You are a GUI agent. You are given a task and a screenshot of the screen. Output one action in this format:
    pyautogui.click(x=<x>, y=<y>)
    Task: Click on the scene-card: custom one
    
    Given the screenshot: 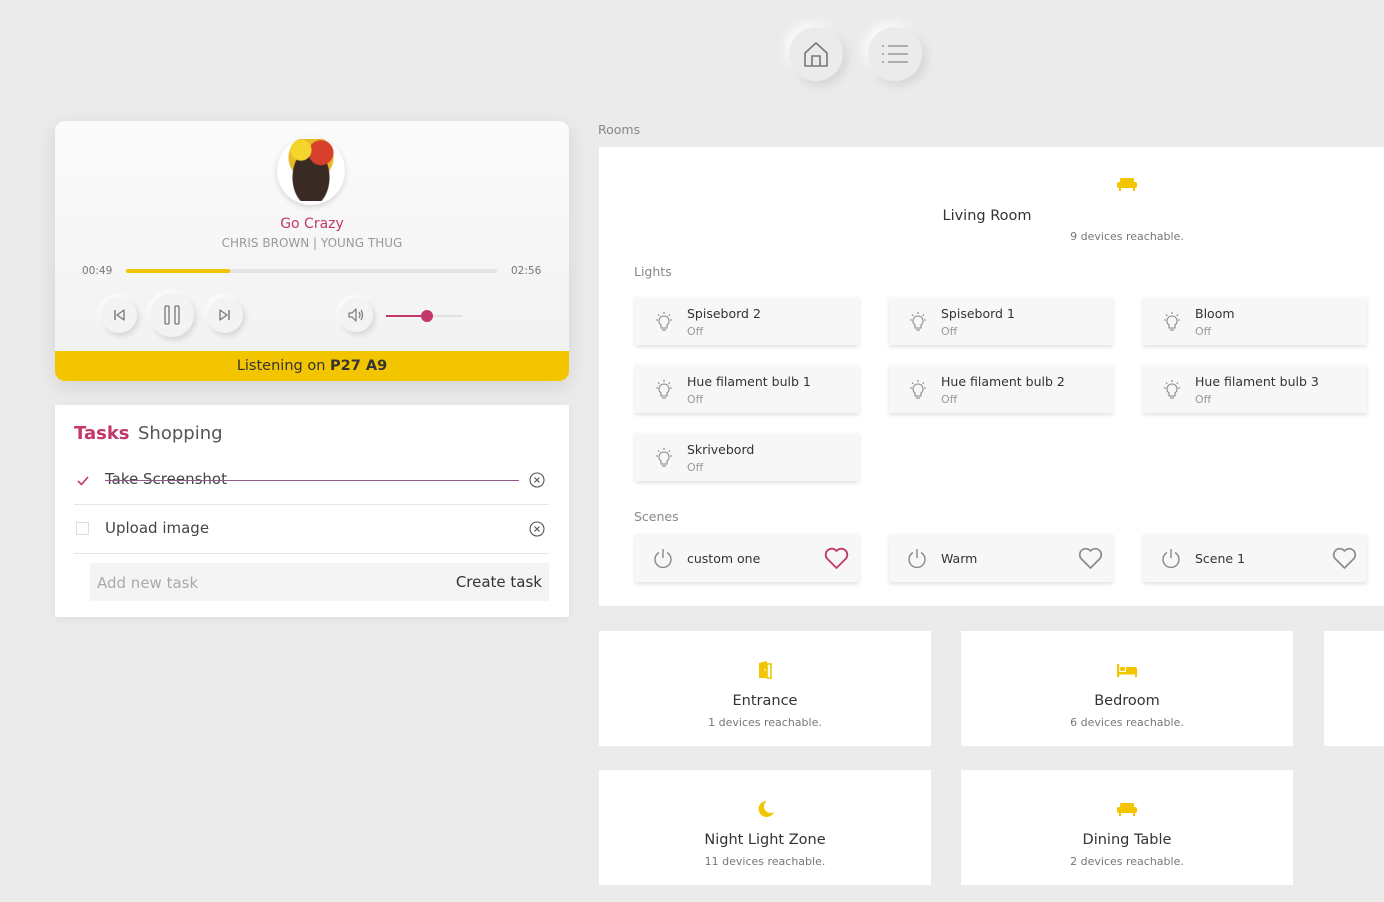 What is the action you would take?
    pyautogui.click(x=747, y=558)
    